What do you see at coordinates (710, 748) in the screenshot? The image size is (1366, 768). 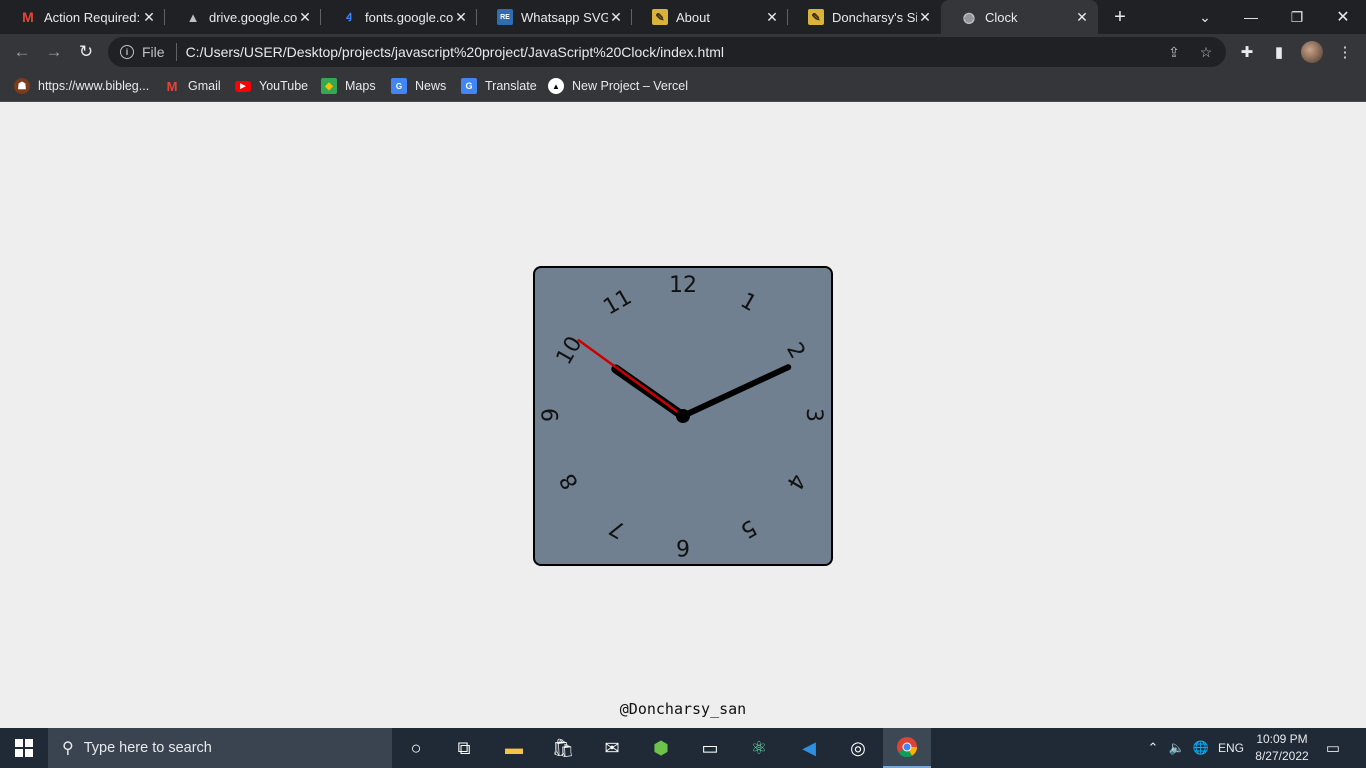 I see `terminal-icon: ▭` at bounding box center [710, 748].